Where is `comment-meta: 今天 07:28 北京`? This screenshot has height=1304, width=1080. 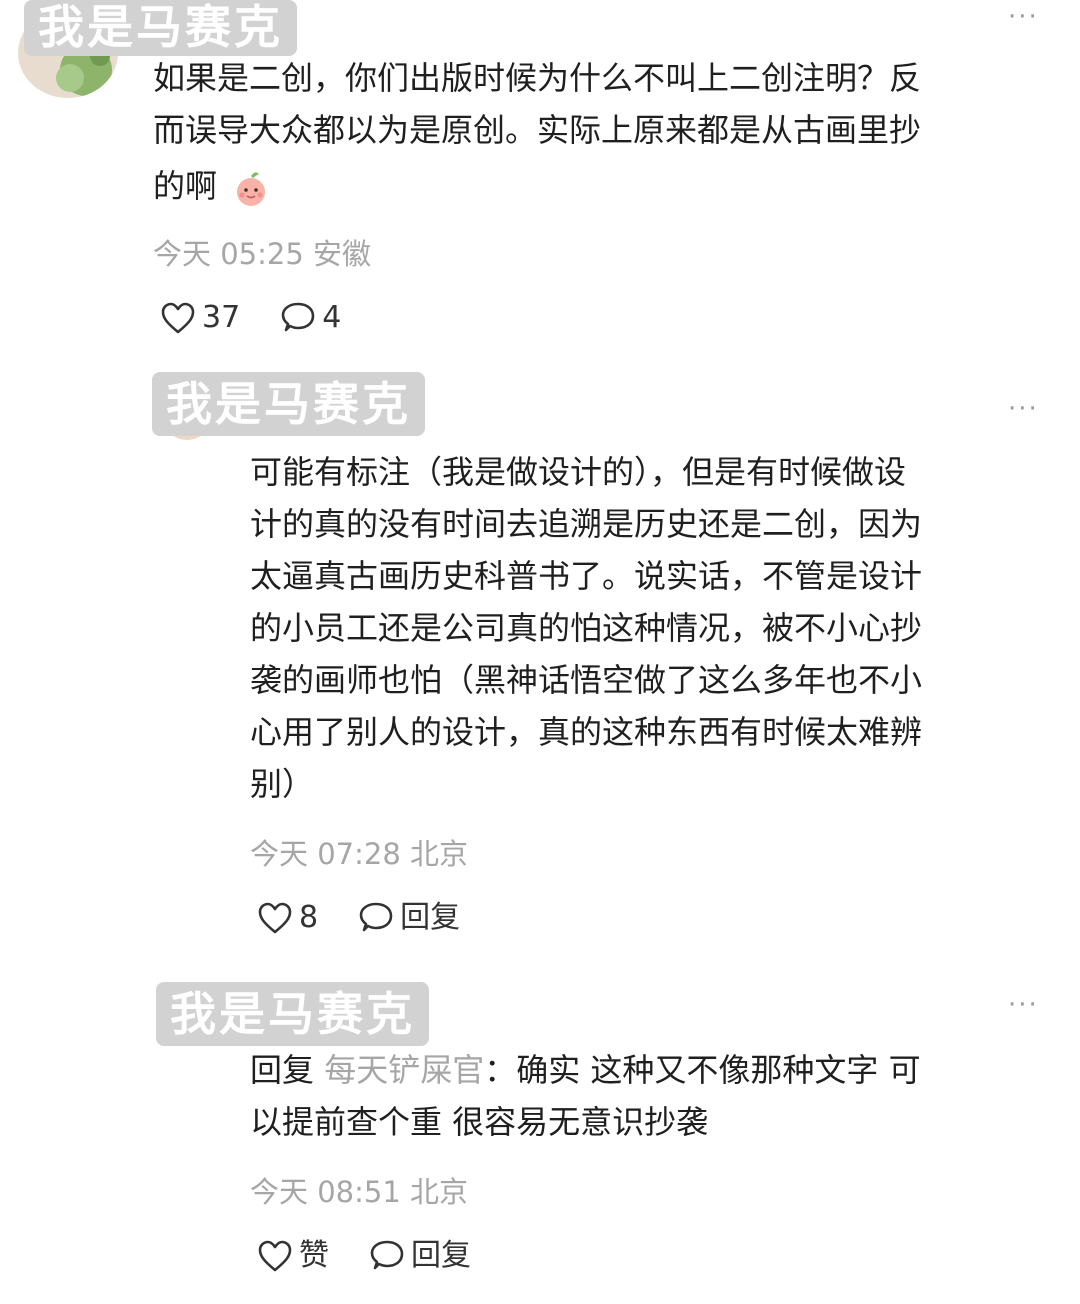
comment-meta: 今天 07:28 北京 is located at coordinates (359, 854).